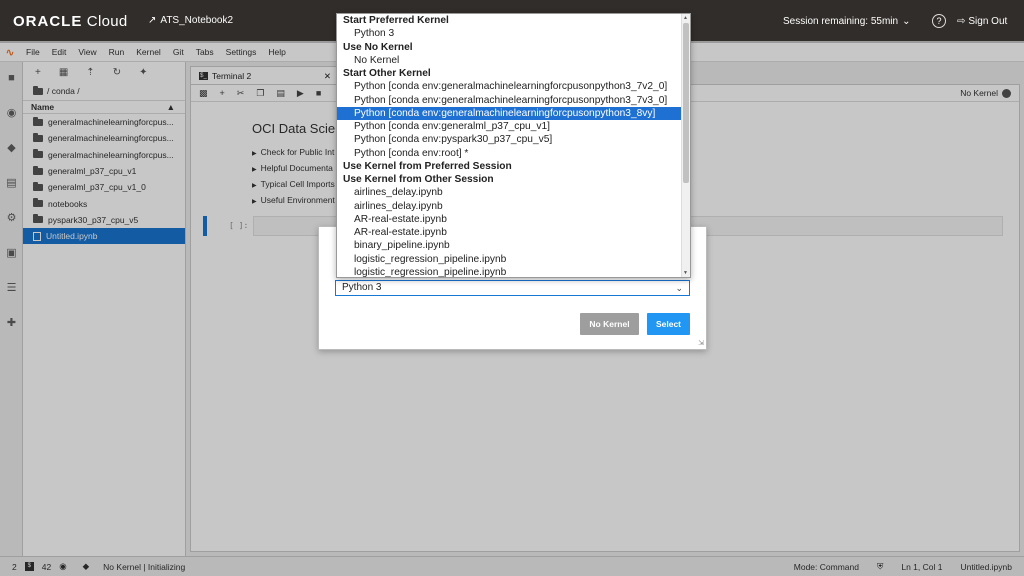 The image size is (1024, 576). Describe the element at coordinates (152, 20) in the screenshot. I see `external-link-icon: ↗` at that location.